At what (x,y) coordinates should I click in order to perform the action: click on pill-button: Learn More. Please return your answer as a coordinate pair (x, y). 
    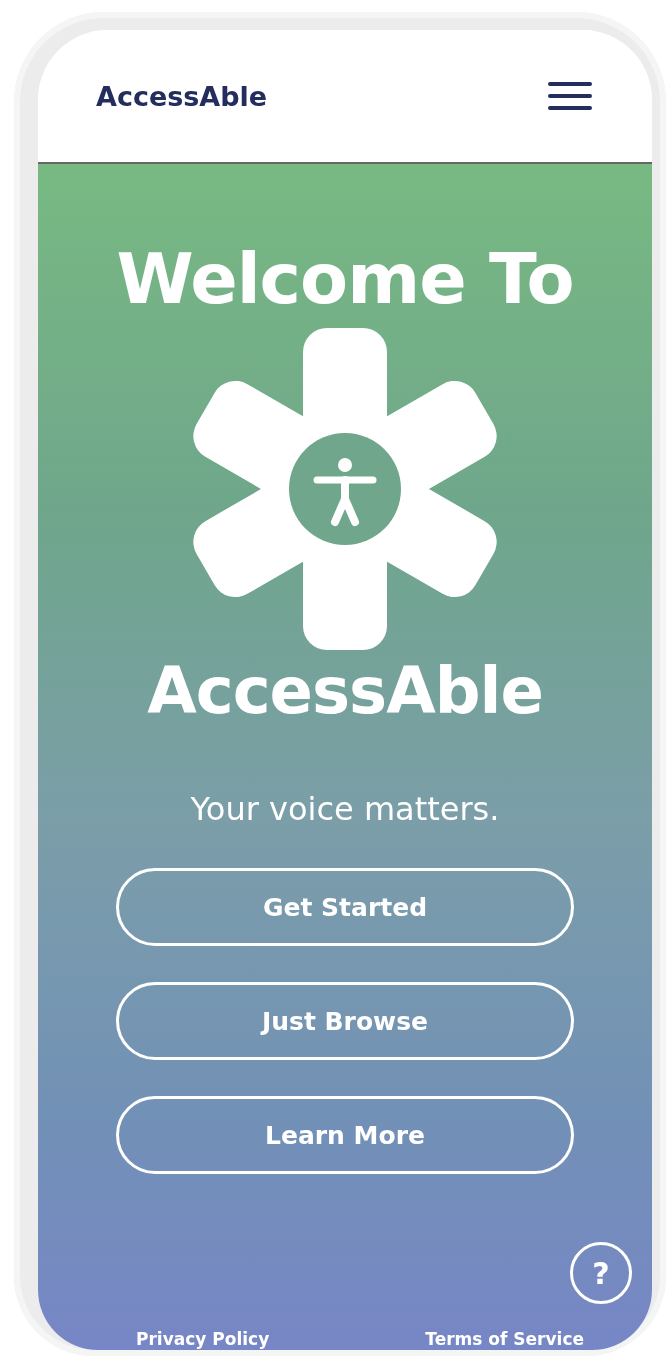
    Looking at the image, I should click on (345, 1135).